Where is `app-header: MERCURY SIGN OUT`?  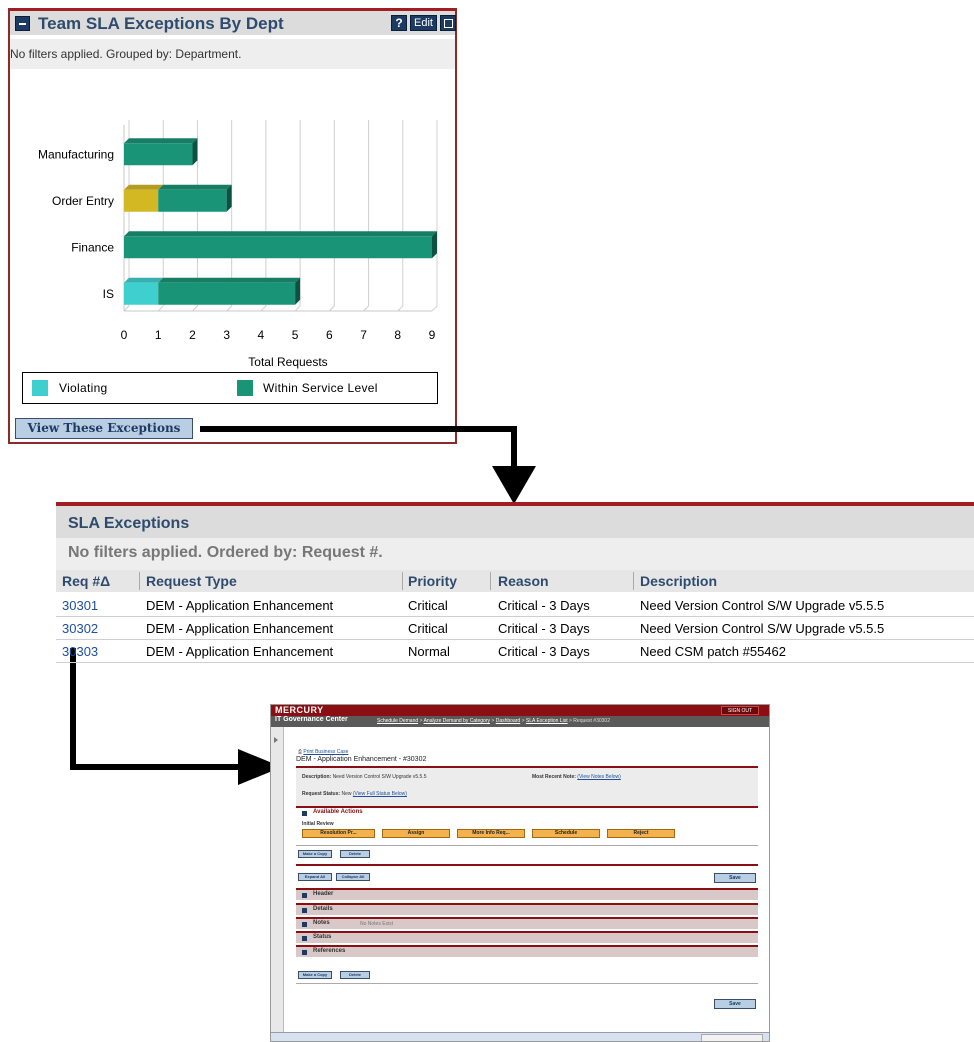
app-header: MERCURY SIGN OUT is located at coordinates (520, 710).